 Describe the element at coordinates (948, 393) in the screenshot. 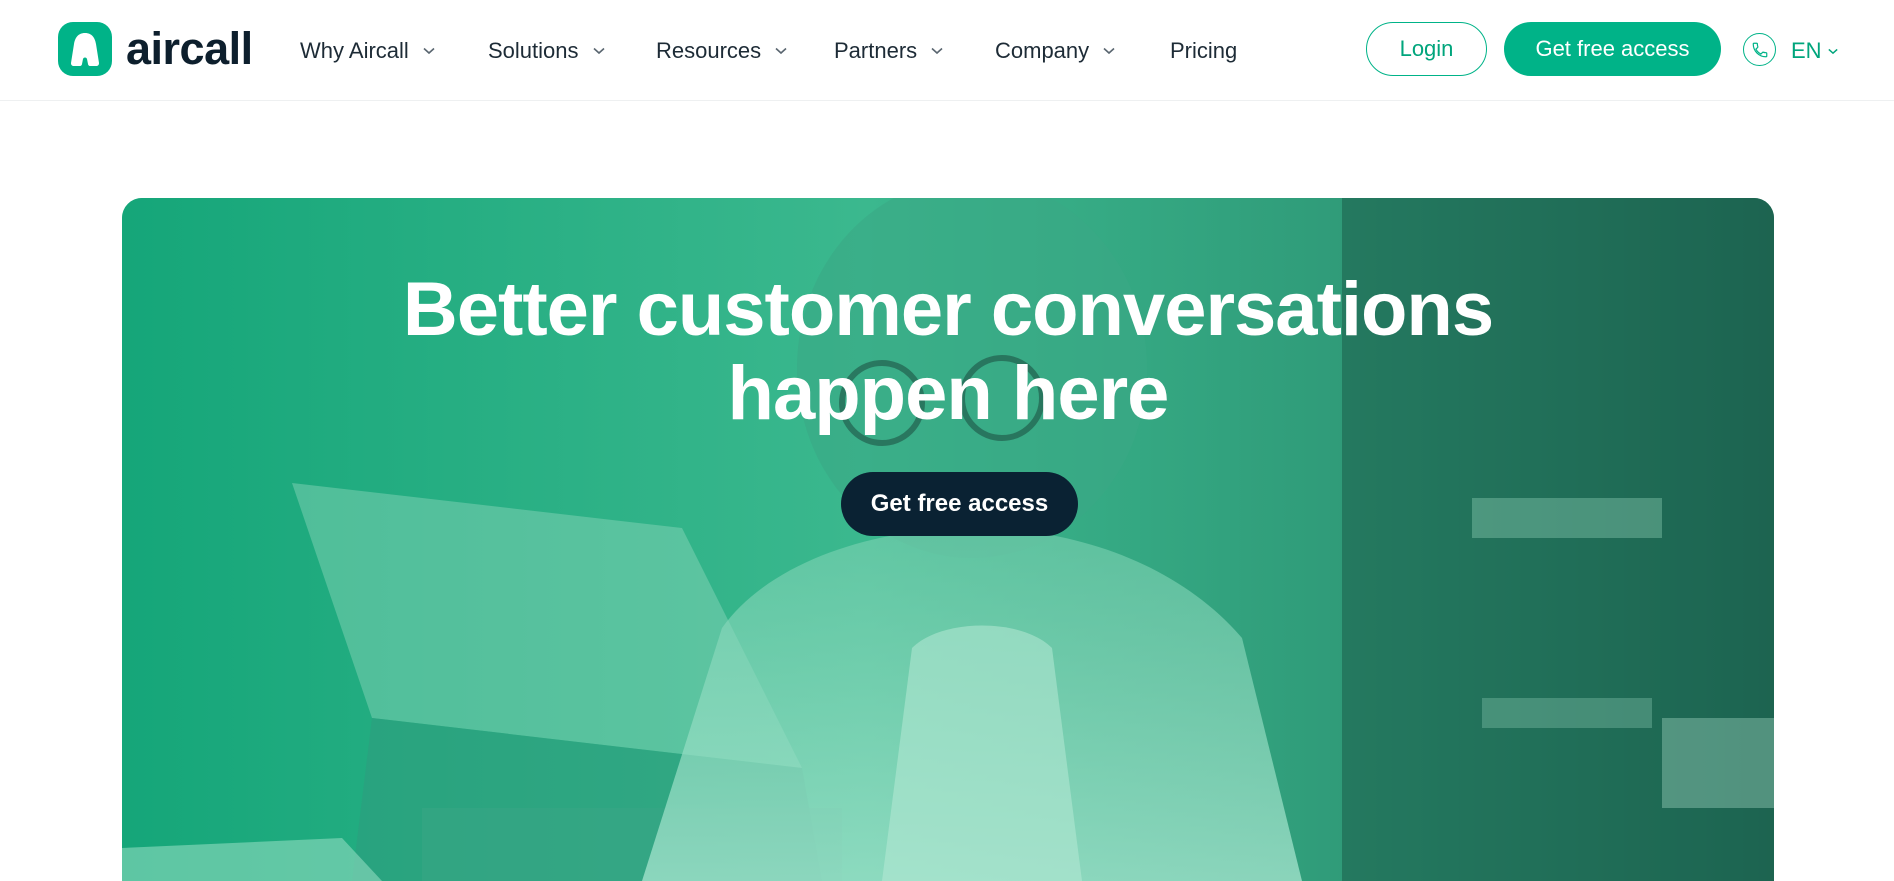

I see `hero-title-line-2: happen here` at that location.